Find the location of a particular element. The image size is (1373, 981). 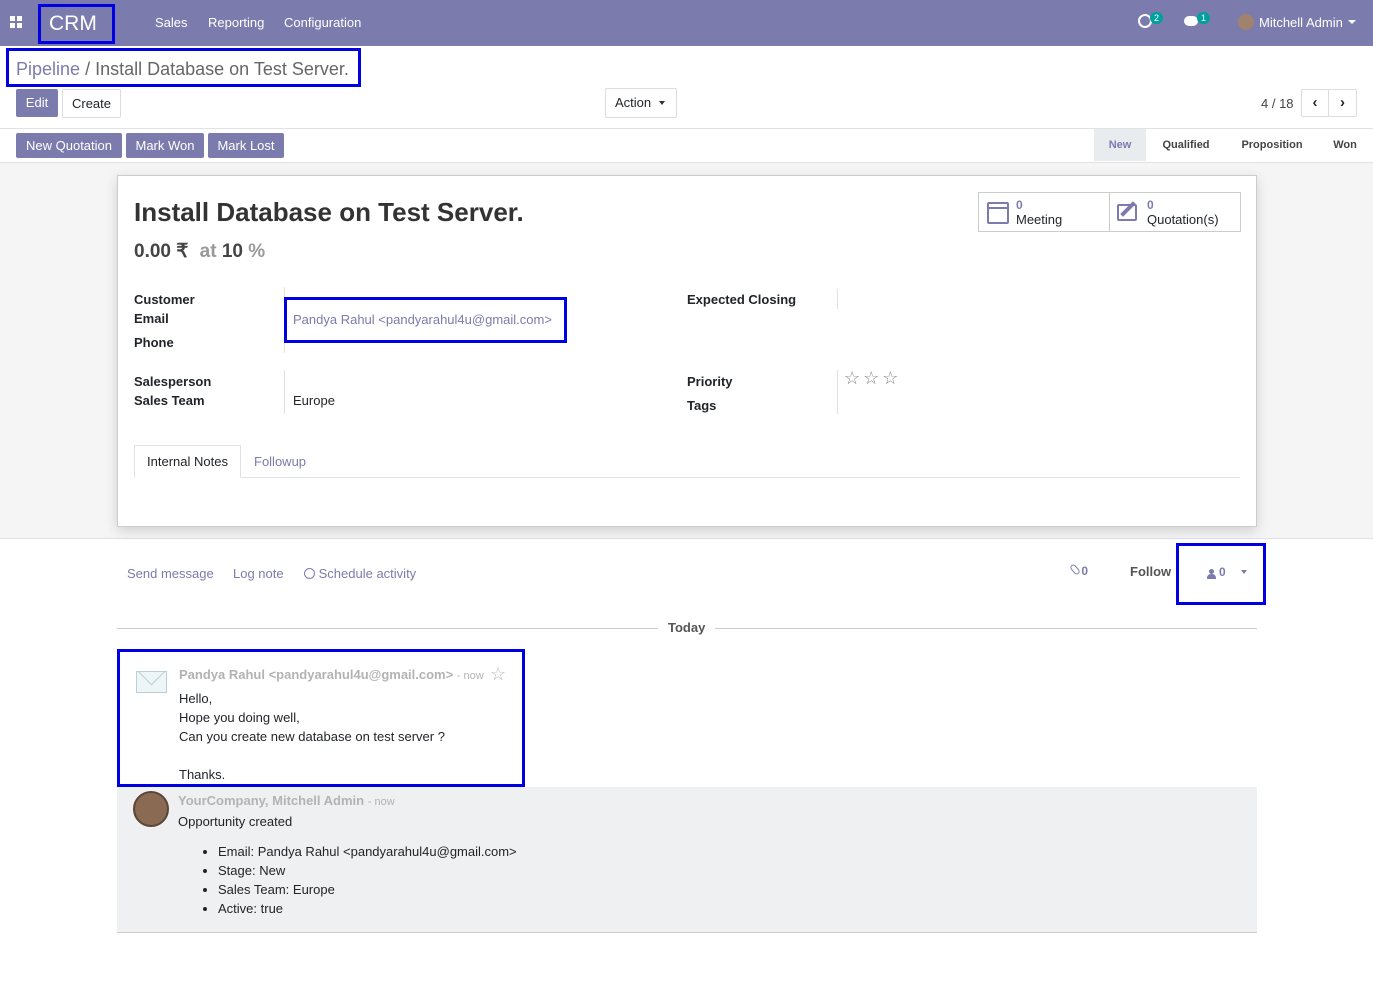

clock-icon is located at coordinates (309, 573).